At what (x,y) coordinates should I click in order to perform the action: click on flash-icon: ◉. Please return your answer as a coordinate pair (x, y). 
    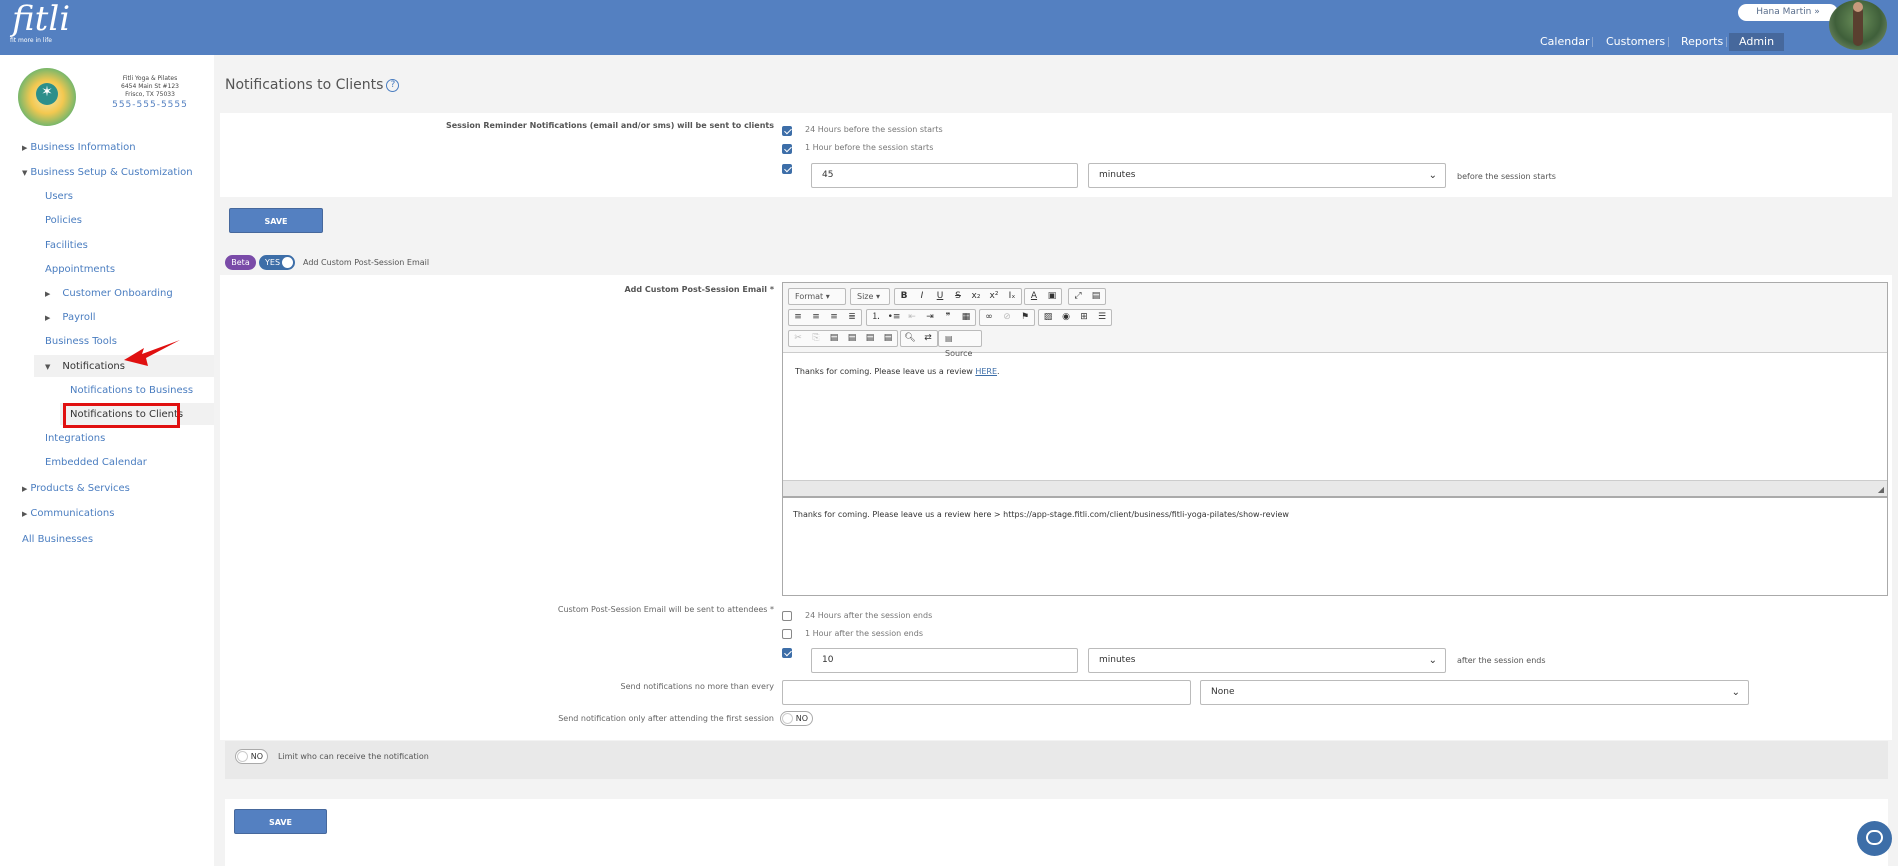
    Looking at the image, I should click on (1066, 317).